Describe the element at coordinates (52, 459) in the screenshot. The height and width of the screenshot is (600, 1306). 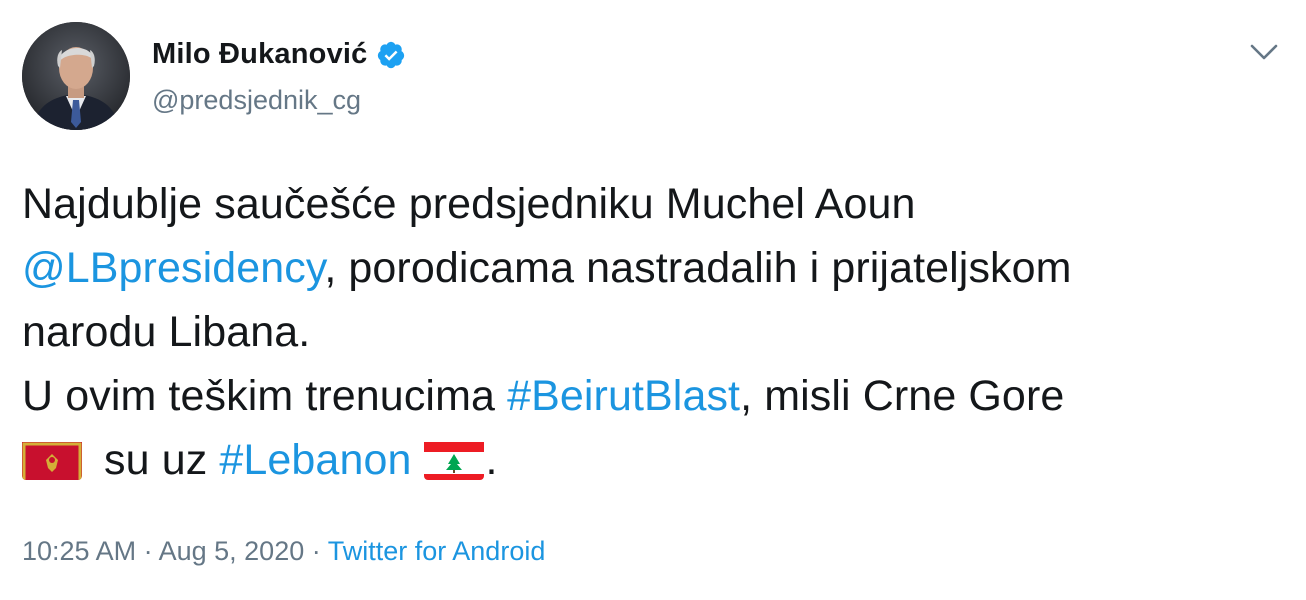
I see `montenegro-flag-icon` at that location.